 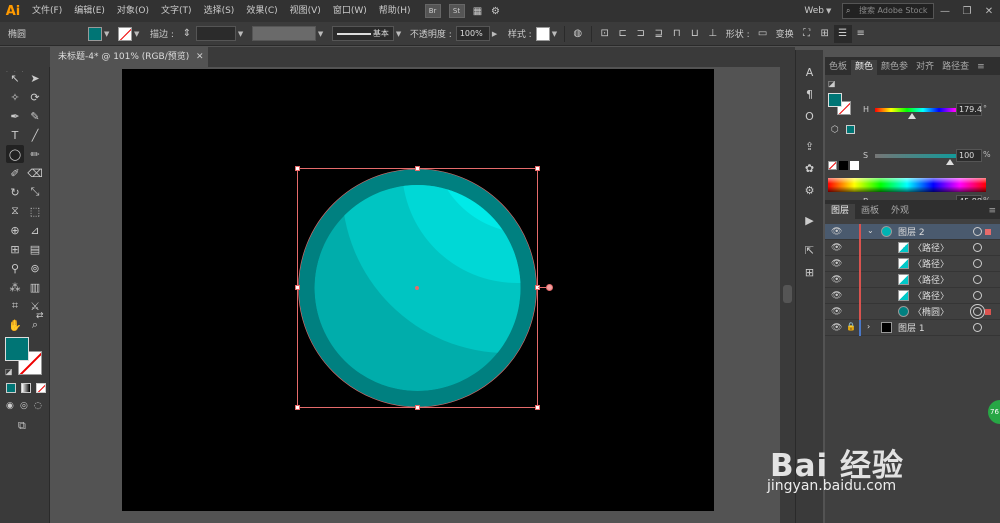 What do you see at coordinates (814, 11) in the screenshot?
I see `workspace-switcher: Web` at bounding box center [814, 11].